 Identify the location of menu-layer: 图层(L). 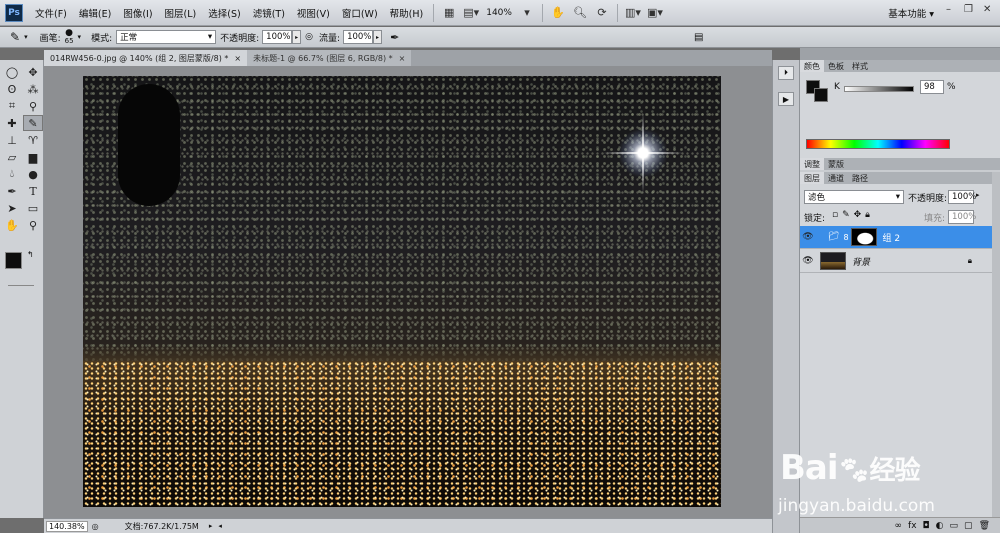
(181, 13).